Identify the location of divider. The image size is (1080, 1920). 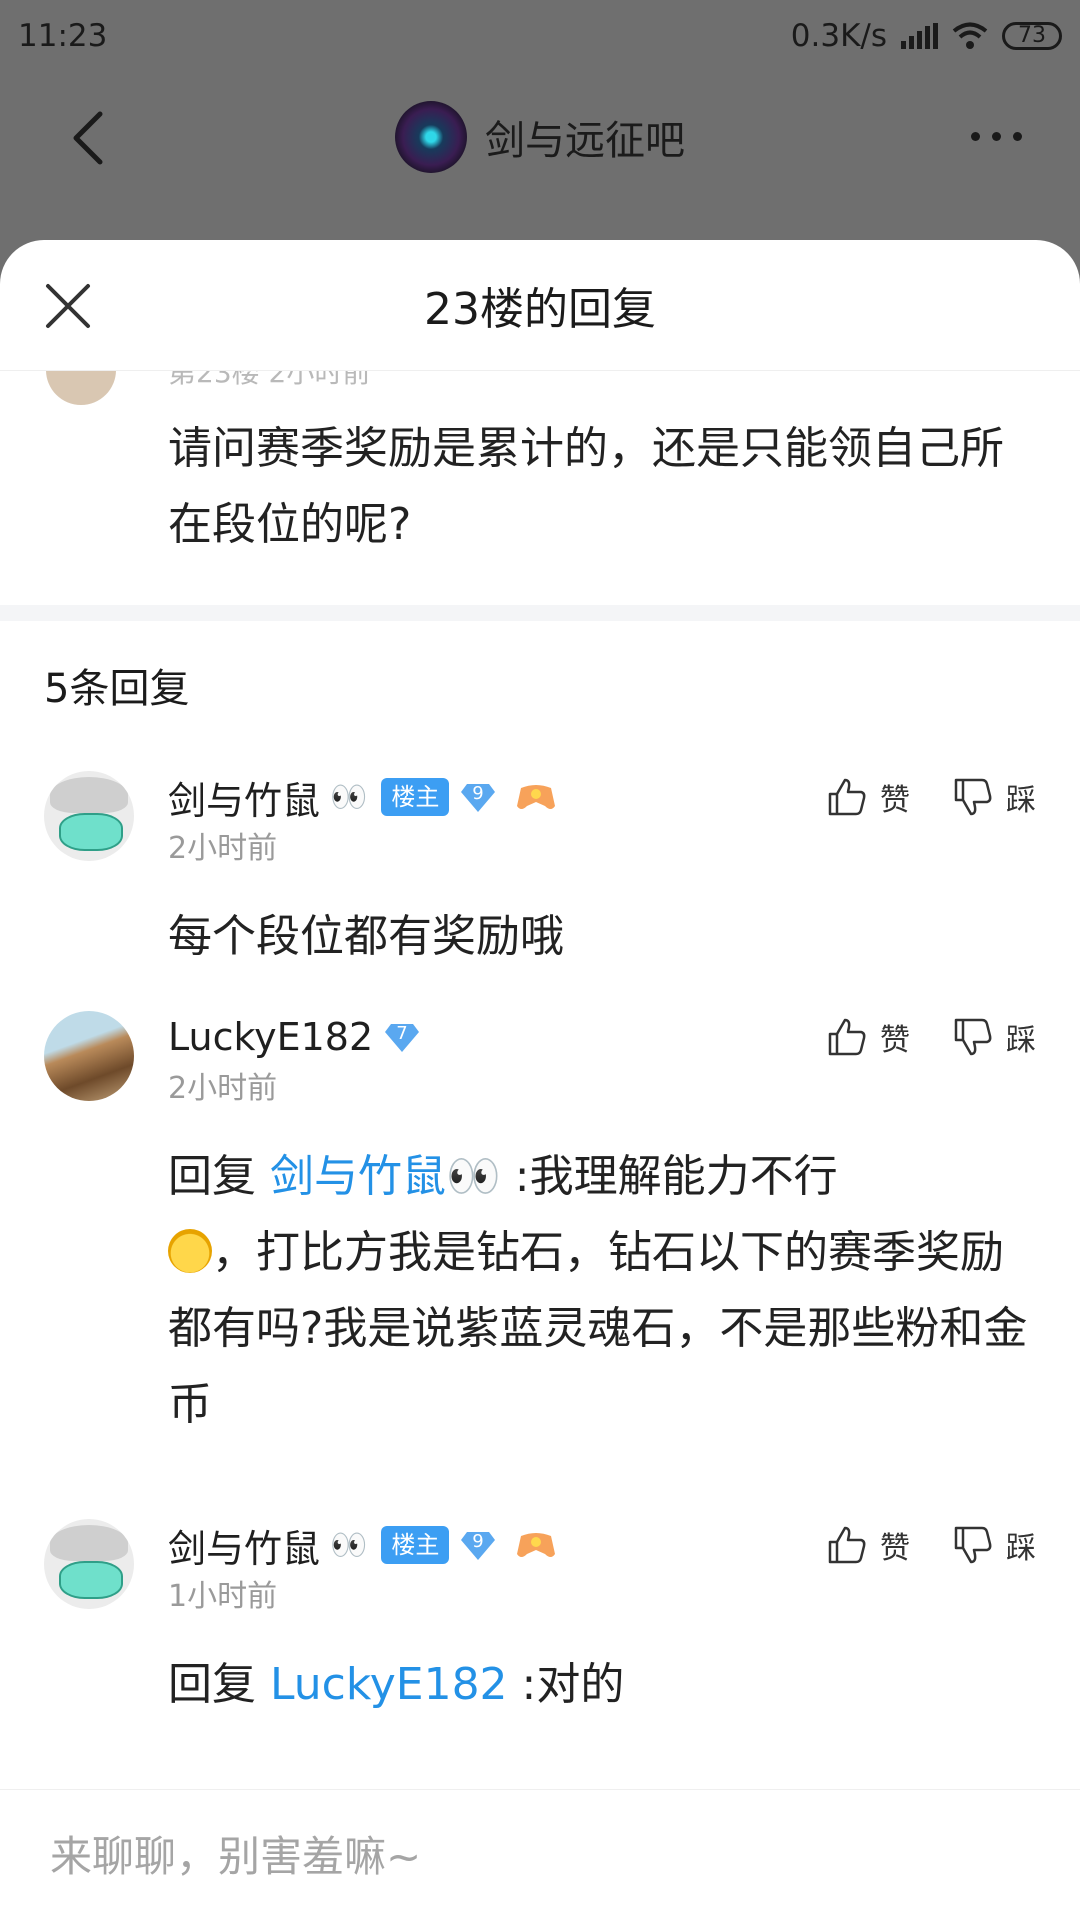
(540, 613).